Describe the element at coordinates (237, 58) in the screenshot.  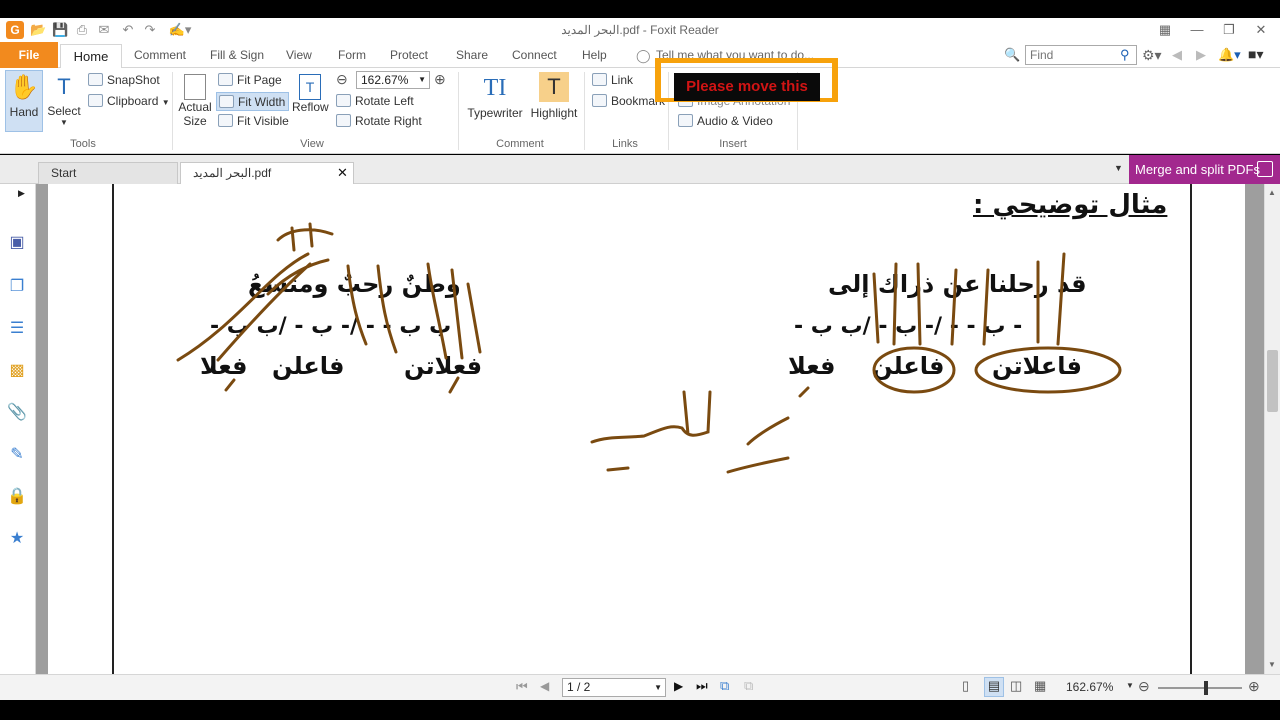
I see `tab-fill-sign: Fill & Sign` at that location.